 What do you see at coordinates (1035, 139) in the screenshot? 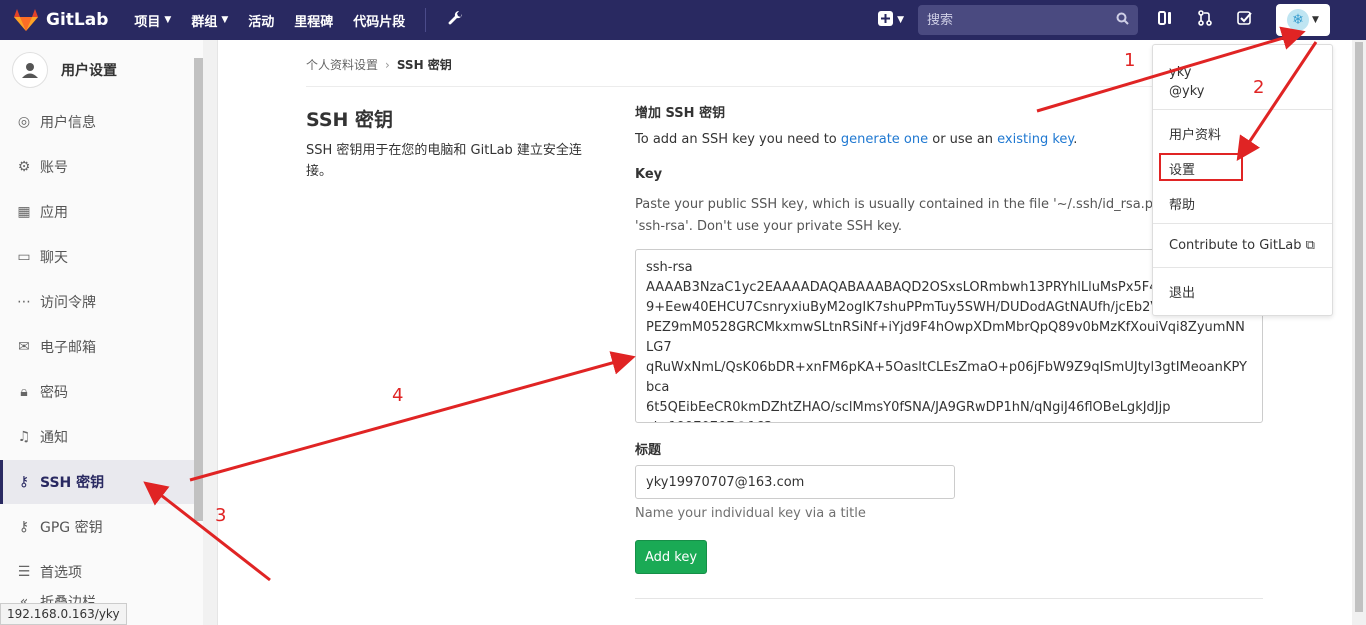
I see `existing-key-link: existing key` at bounding box center [1035, 139].